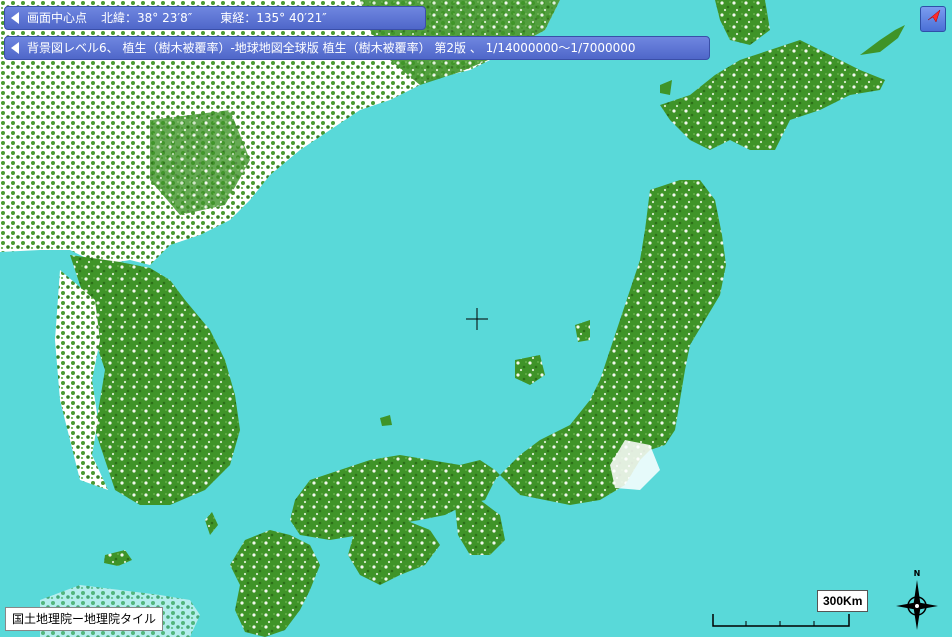 This screenshot has height=637, width=952. I want to click on north-arrow-icon, so click(934, 16).